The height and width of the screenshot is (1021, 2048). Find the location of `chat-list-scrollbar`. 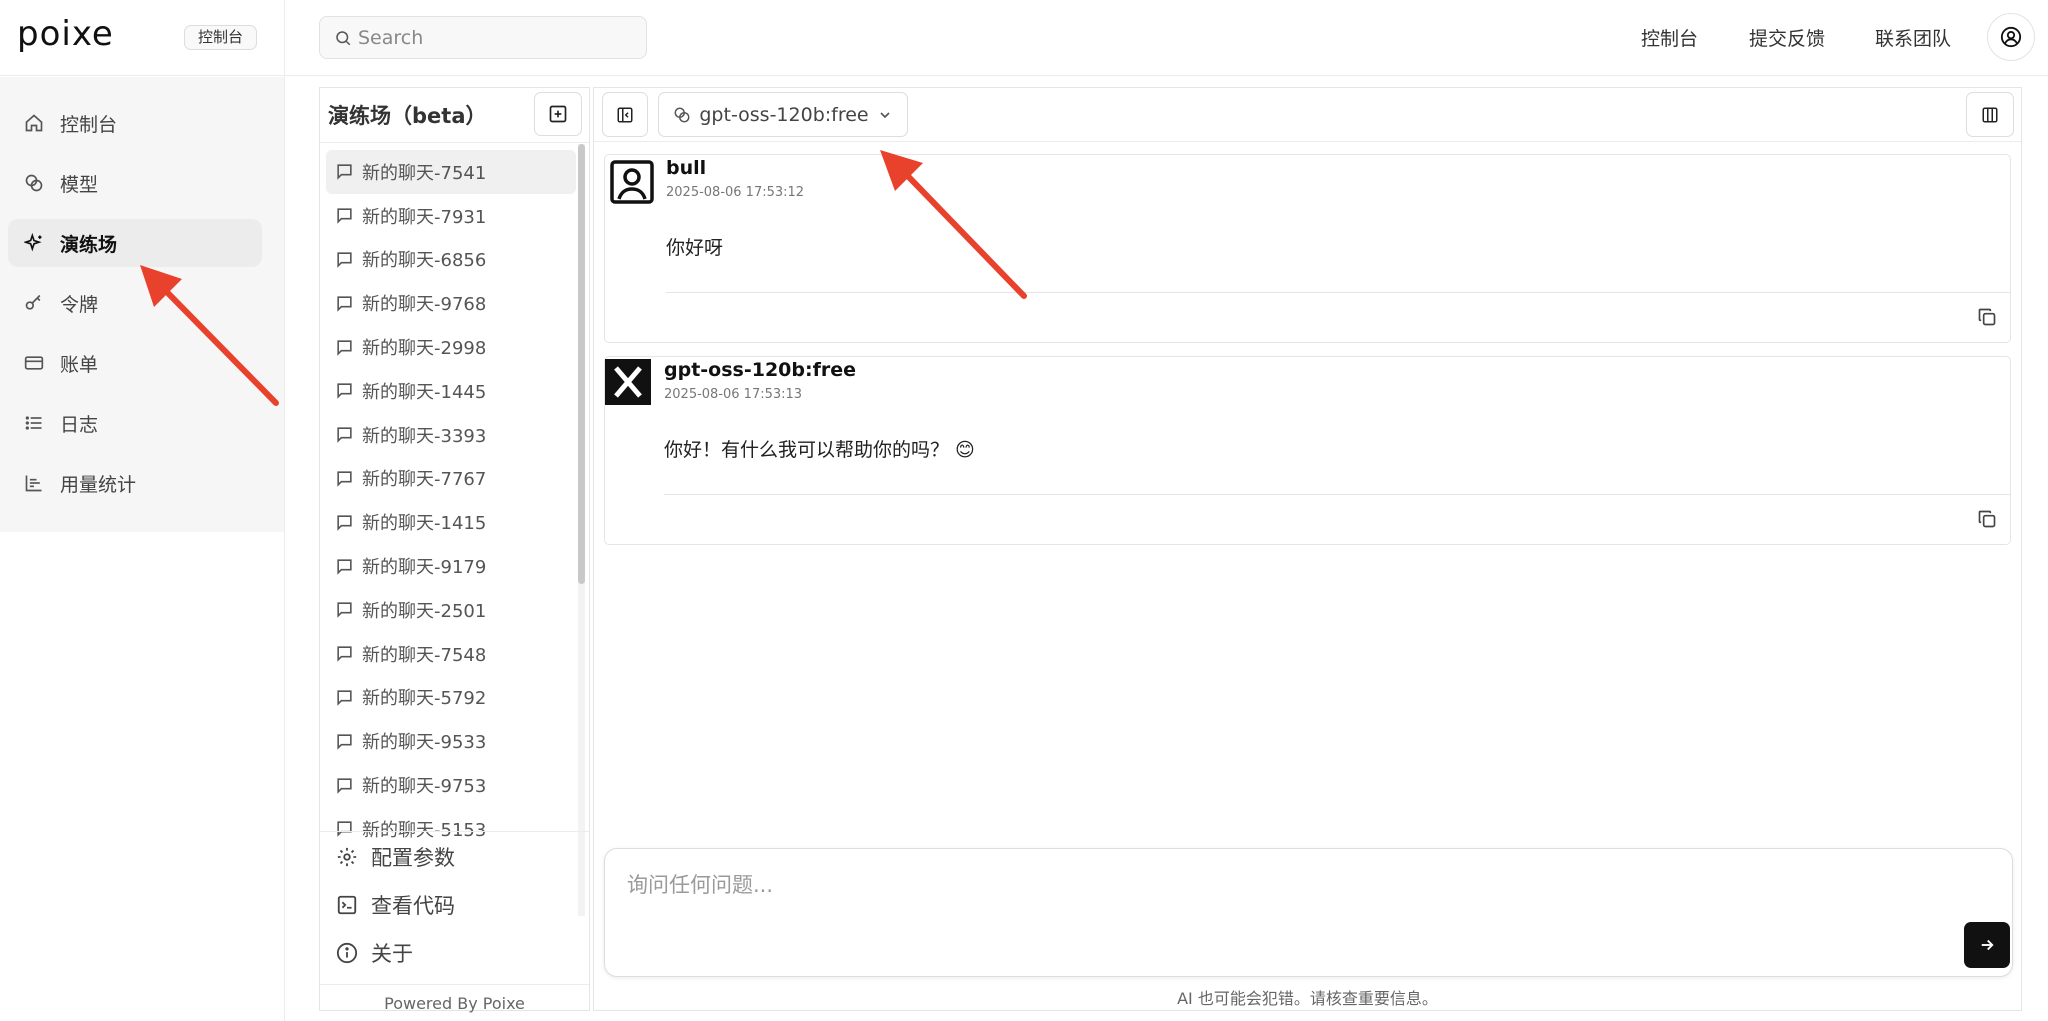

chat-list-scrollbar is located at coordinates (581, 530).